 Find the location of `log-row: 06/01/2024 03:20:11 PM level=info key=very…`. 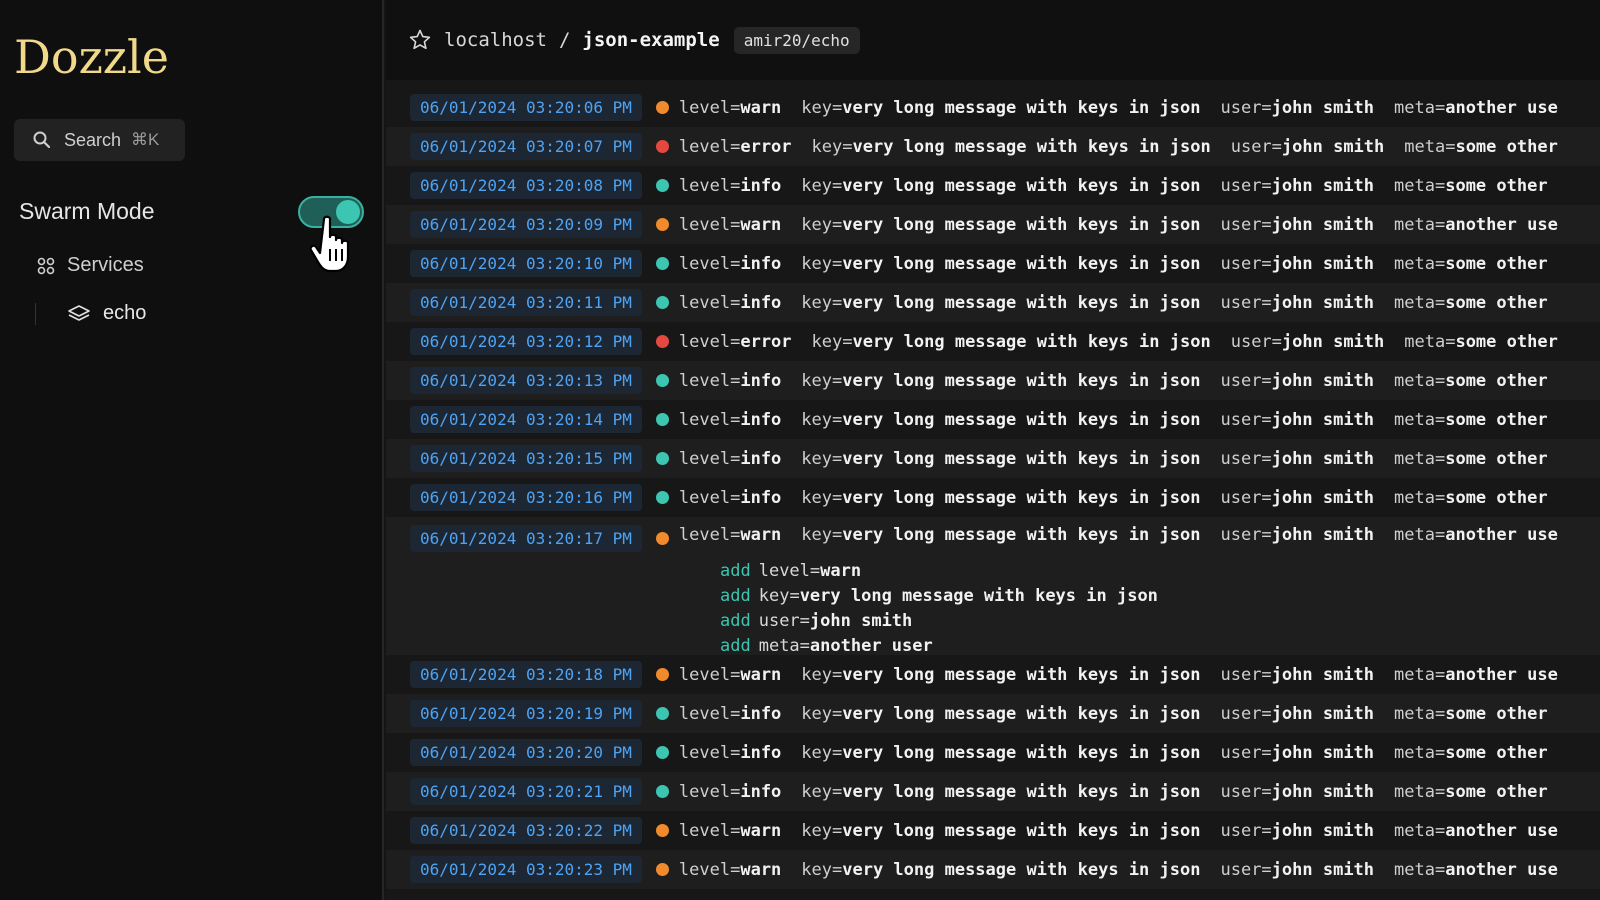

log-row: 06/01/2024 03:20:11 PM level=info key=very… is located at coordinates (993, 302).